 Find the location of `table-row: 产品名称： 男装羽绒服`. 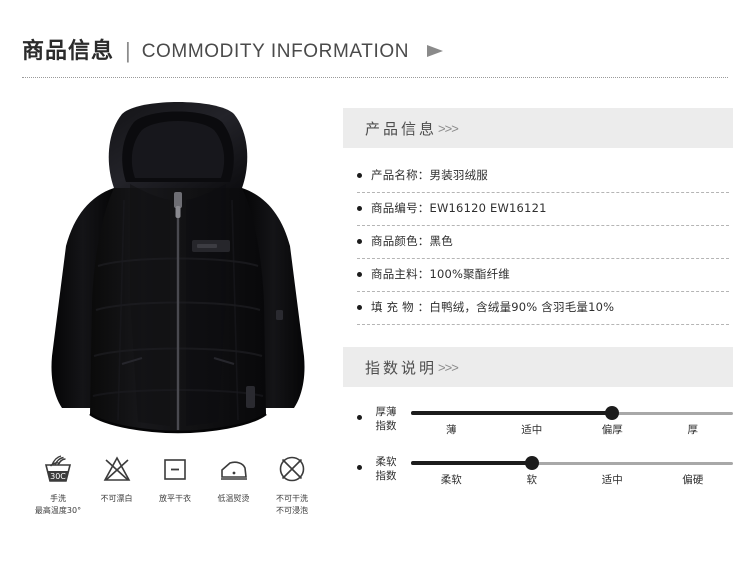

table-row: 产品名称： 男装羽绒服 is located at coordinates (543, 176).